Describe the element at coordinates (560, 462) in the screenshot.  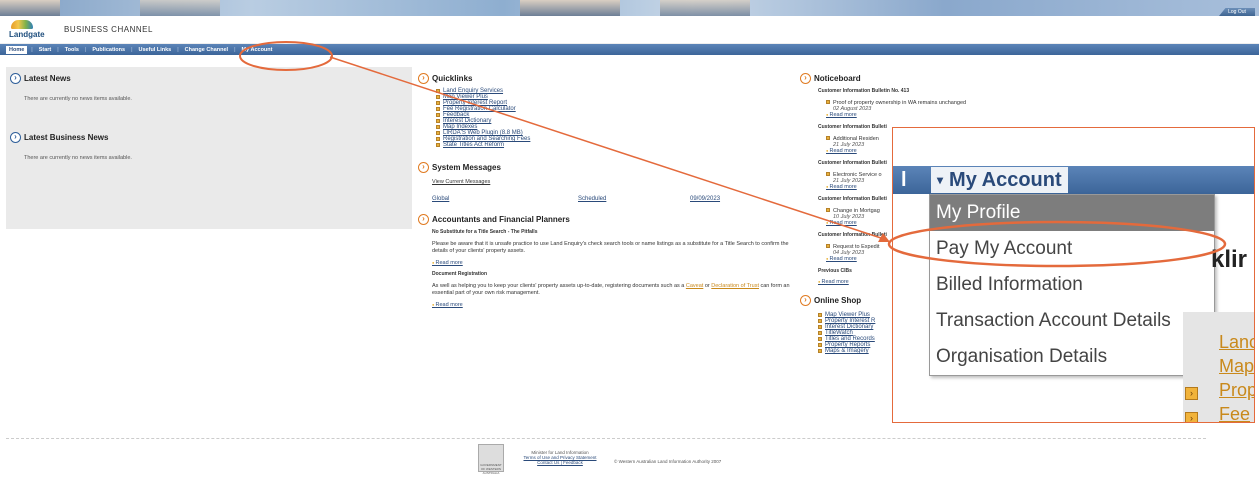
I see `contact-link: Contact Us | Feedback` at that location.